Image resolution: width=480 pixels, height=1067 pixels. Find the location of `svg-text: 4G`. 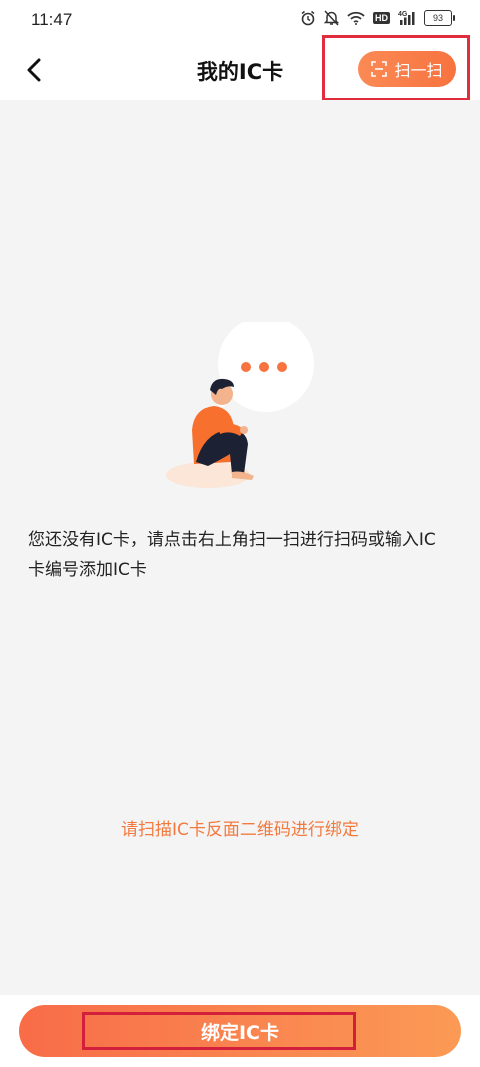

svg-text: 4G is located at coordinates (403, 14).